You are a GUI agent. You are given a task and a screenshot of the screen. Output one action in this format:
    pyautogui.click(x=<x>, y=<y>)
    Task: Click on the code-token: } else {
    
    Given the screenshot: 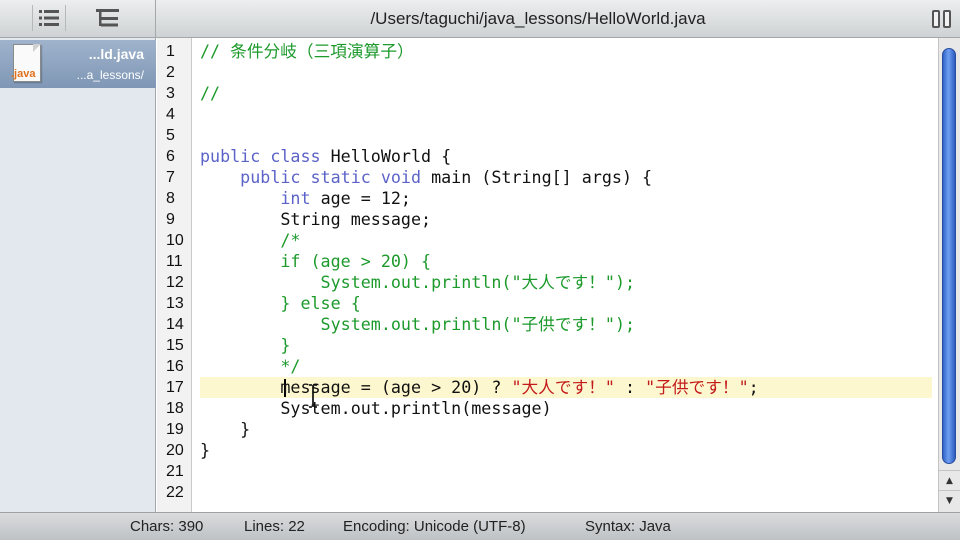 What is the action you would take?
    pyautogui.click(x=280, y=303)
    